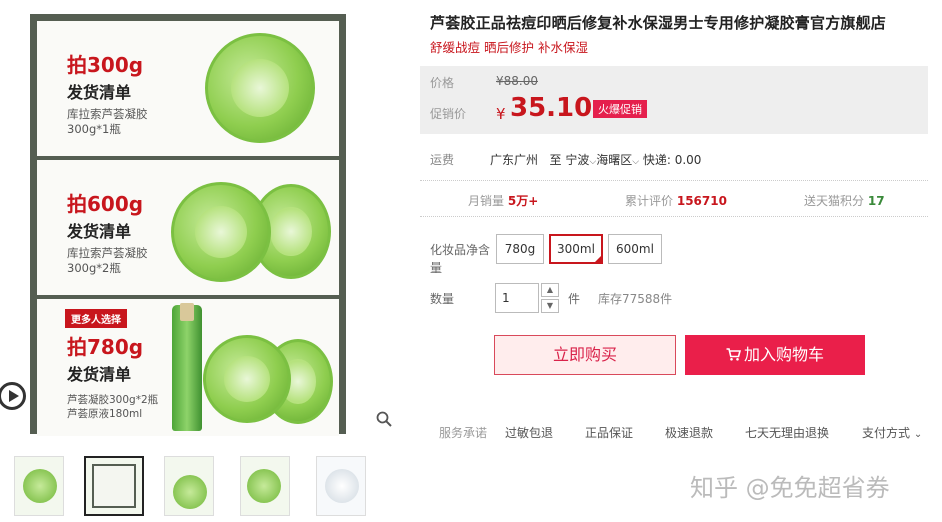 The image size is (942, 522). I want to click on promo-badge: 火爆促销, so click(620, 109).